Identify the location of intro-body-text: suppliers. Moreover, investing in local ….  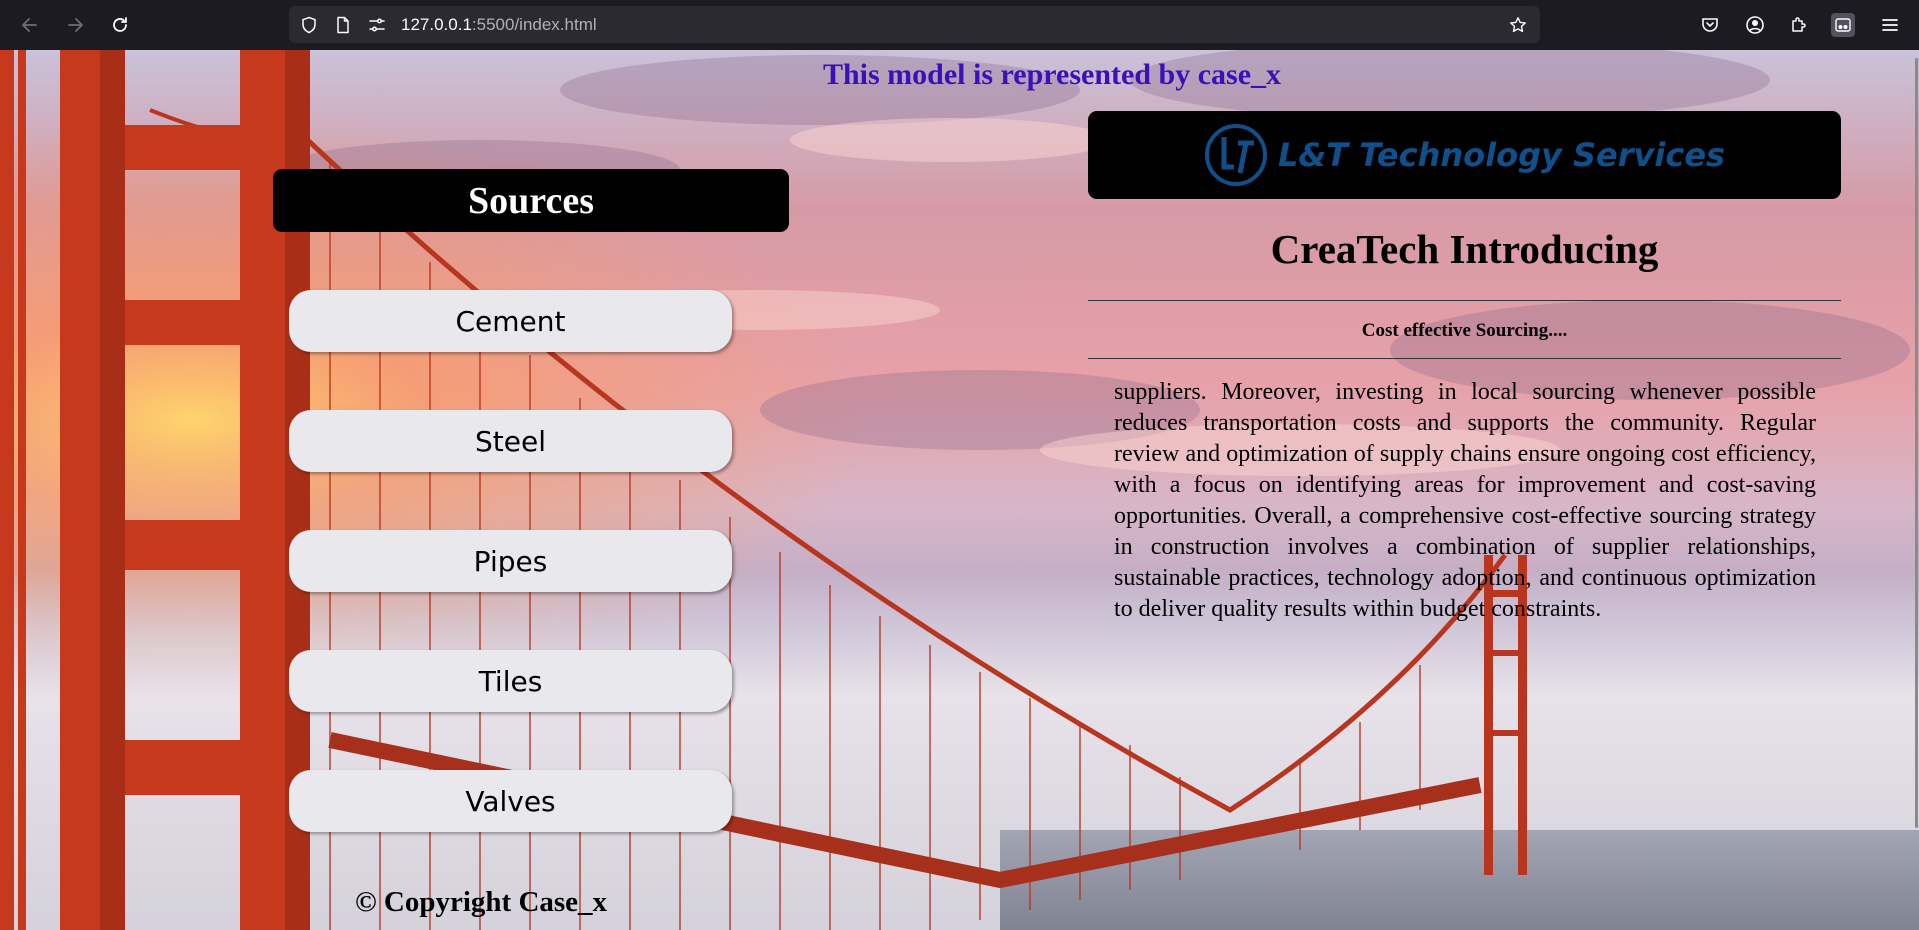
(1465, 500).